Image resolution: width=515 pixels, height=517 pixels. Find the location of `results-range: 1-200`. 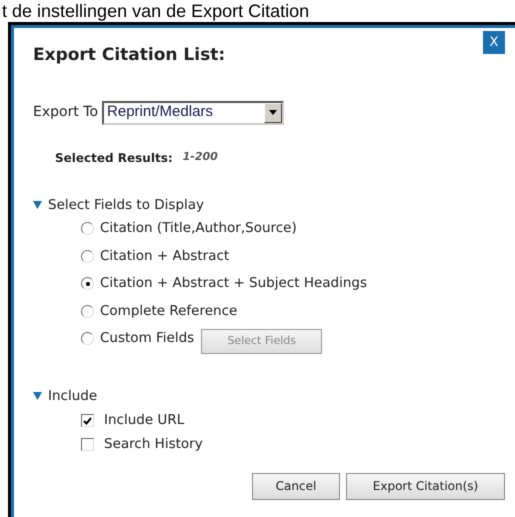

results-range: 1-200 is located at coordinates (200, 157).